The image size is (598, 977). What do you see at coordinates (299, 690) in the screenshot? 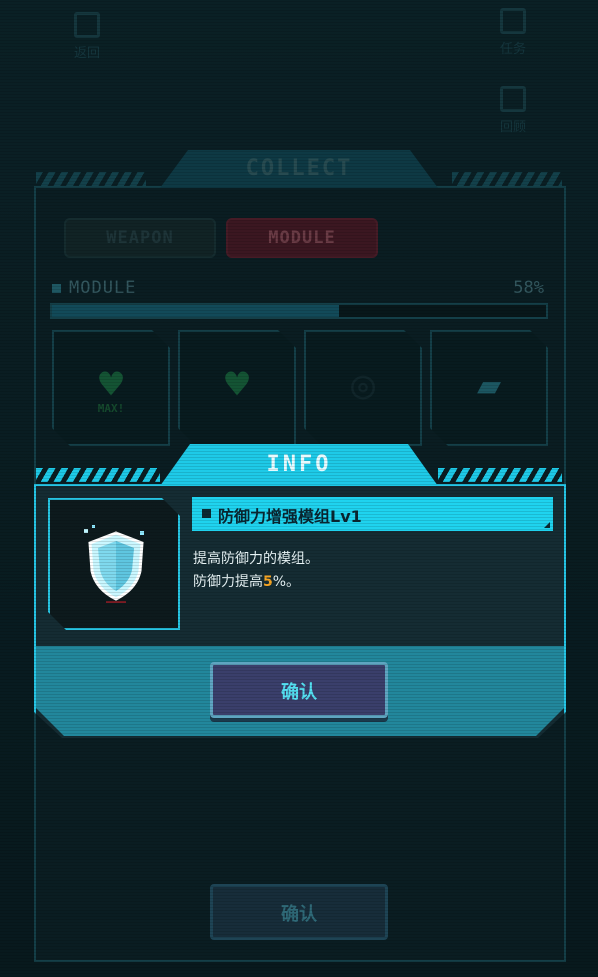
I see `confirm-button: 确认` at bounding box center [299, 690].